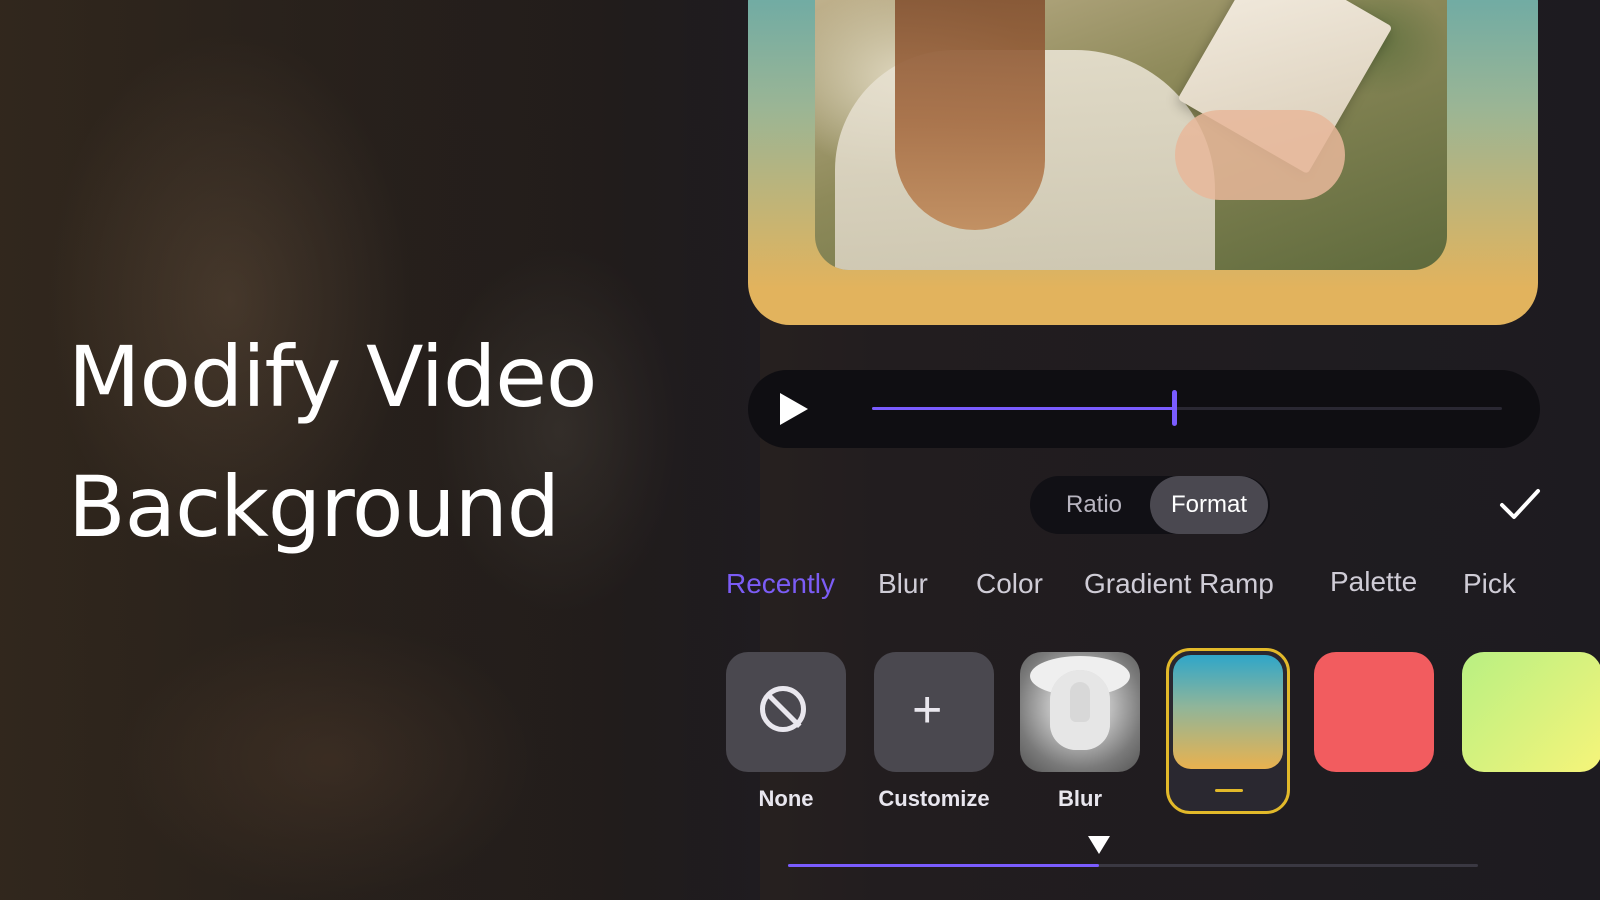  Describe the element at coordinates (1163, 740) in the screenshot. I see `background-swatches: None + Customize Blur` at that location.